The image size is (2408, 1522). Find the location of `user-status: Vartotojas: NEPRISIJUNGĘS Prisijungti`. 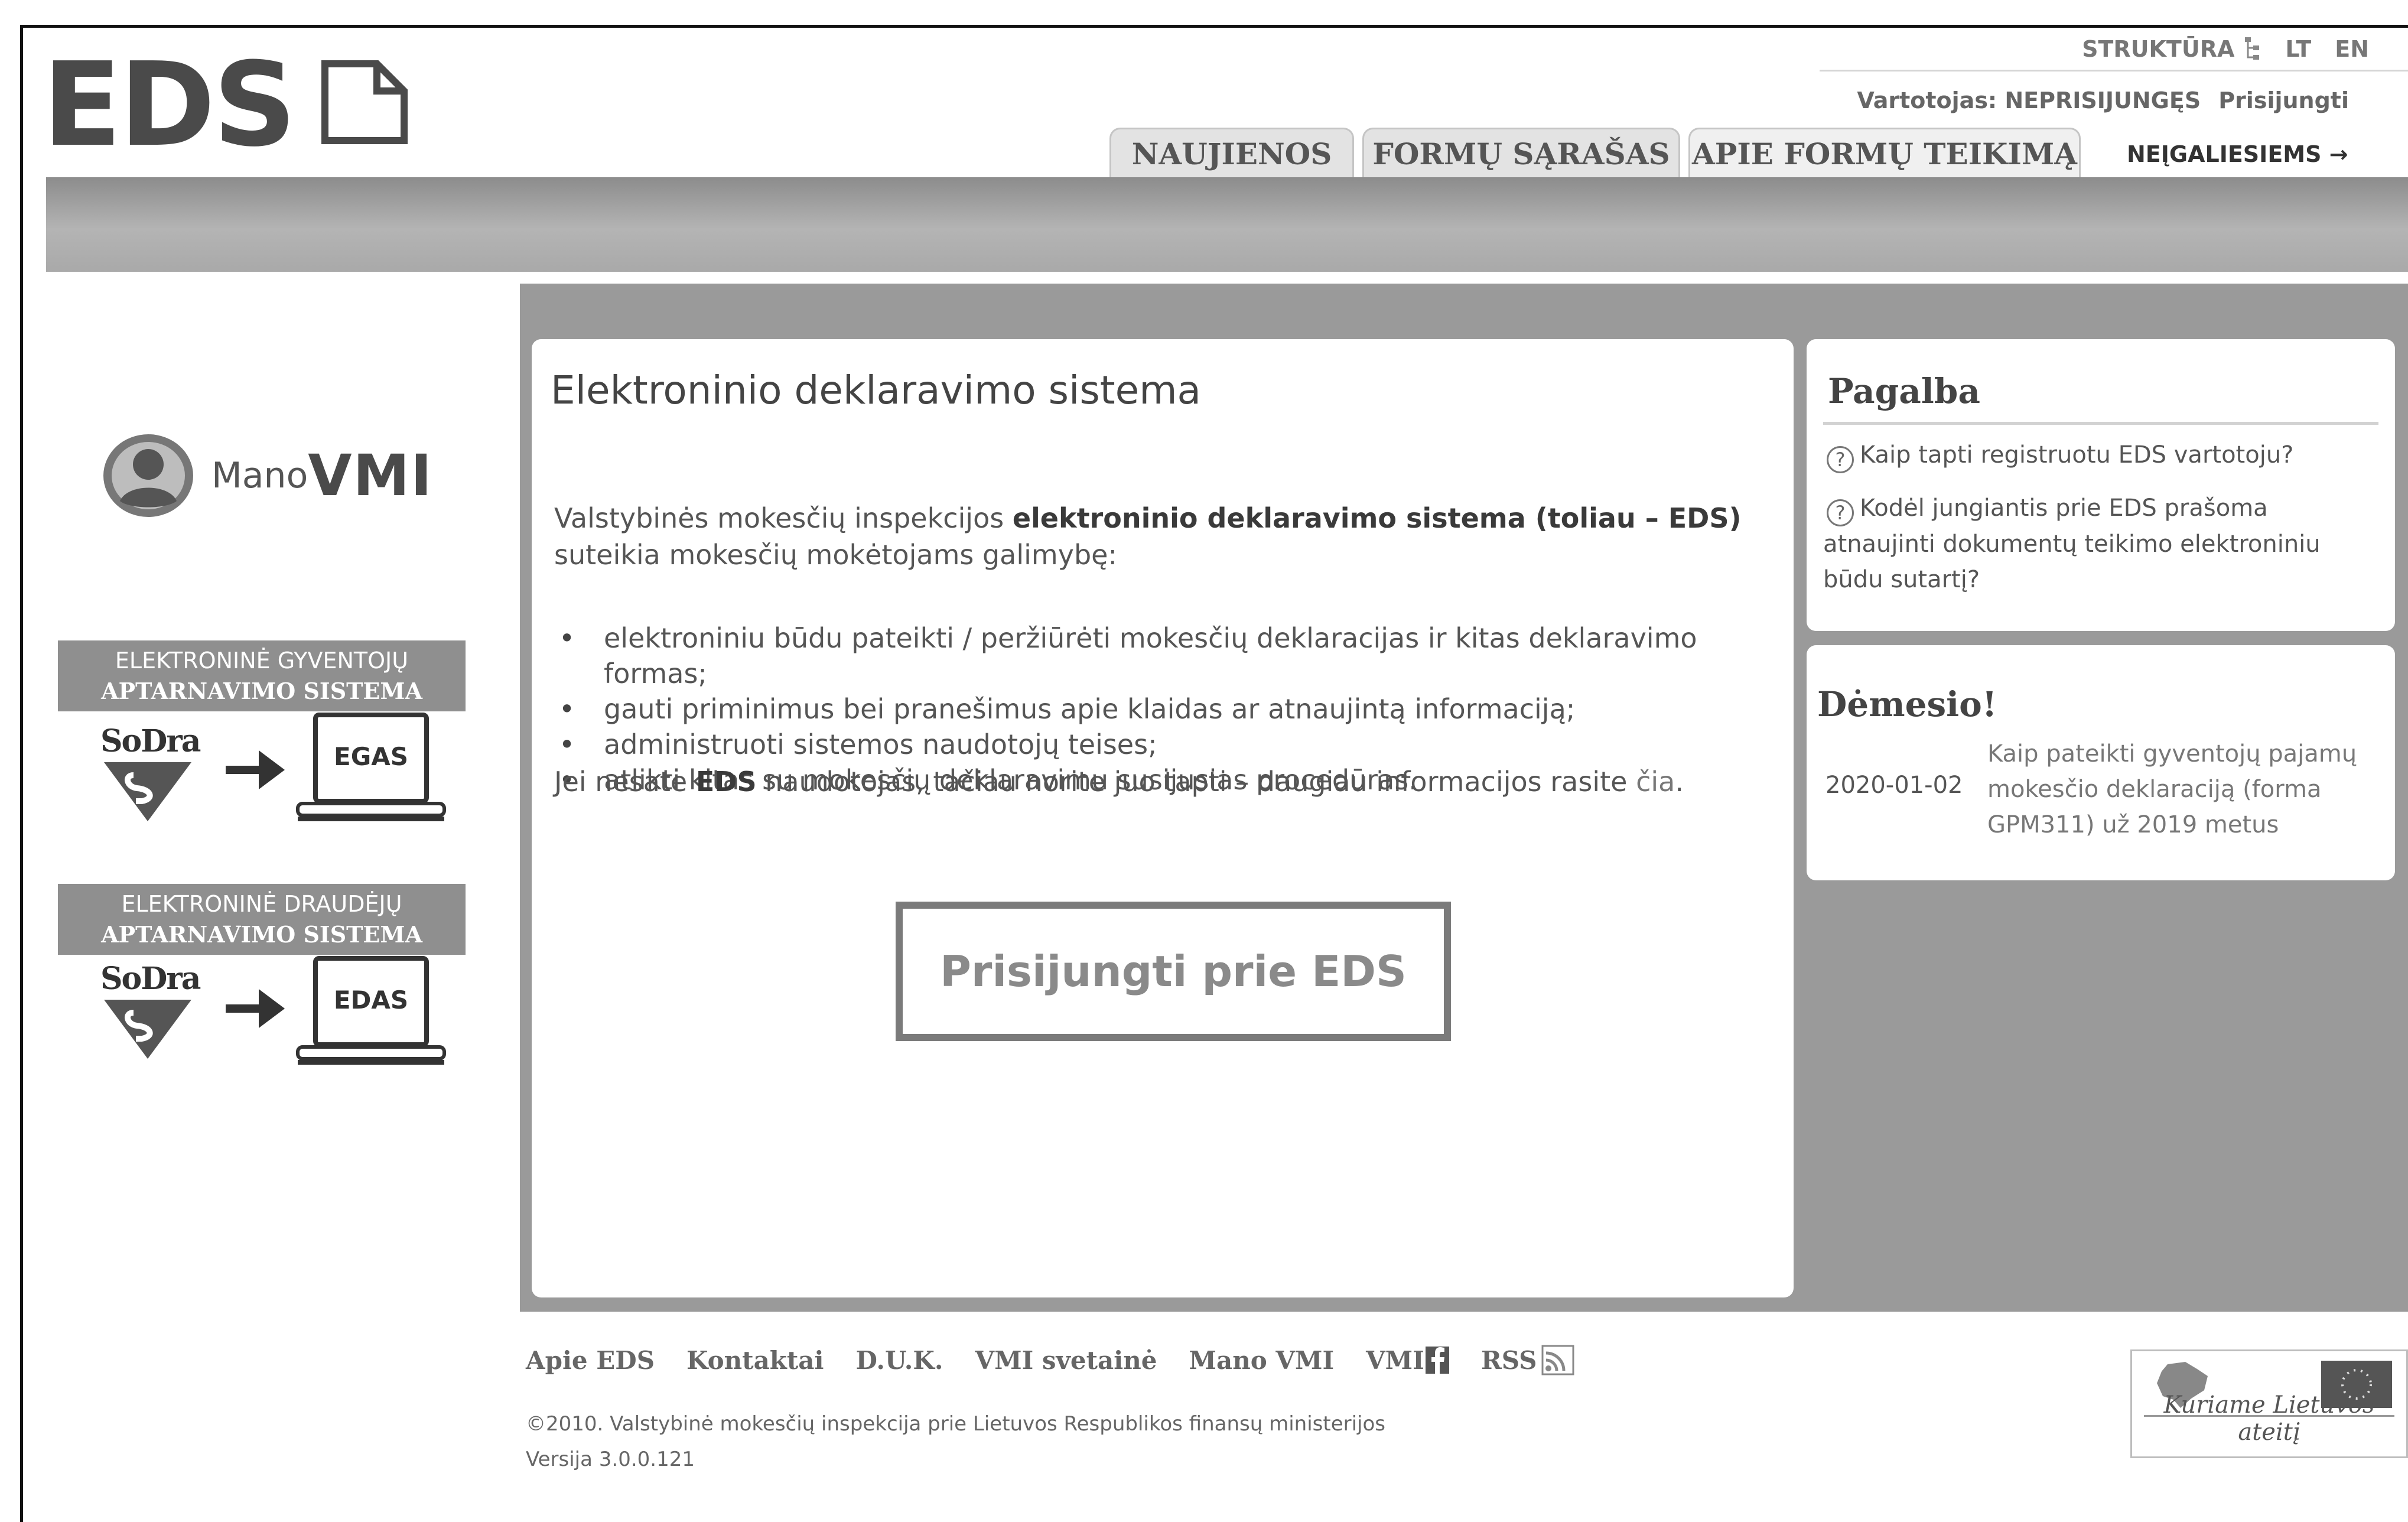

user-status: Vartotojas: NEPRISIJUNGĘS Prisijungti is located at coordinates (2103, 100).